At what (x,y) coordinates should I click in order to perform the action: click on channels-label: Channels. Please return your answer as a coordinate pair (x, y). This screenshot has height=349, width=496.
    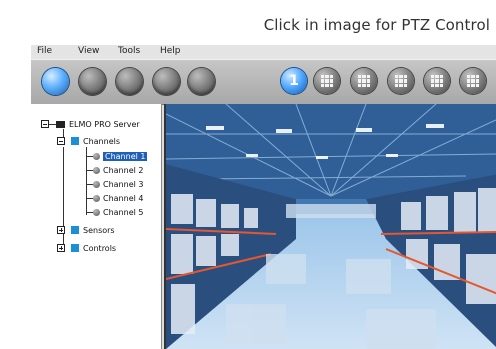
    Looking at the image, I should click on (102, 141).